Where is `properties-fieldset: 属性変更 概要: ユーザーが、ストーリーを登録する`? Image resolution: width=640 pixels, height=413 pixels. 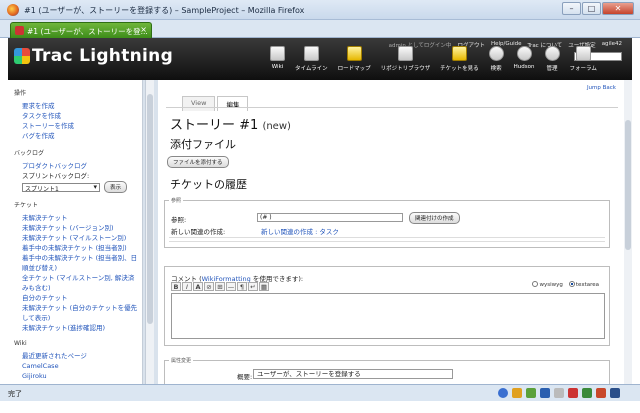 properties-fieldset: 属性変更 概要: ユーザーが、ストーリーを登録する is located at coordinates (387, 370).